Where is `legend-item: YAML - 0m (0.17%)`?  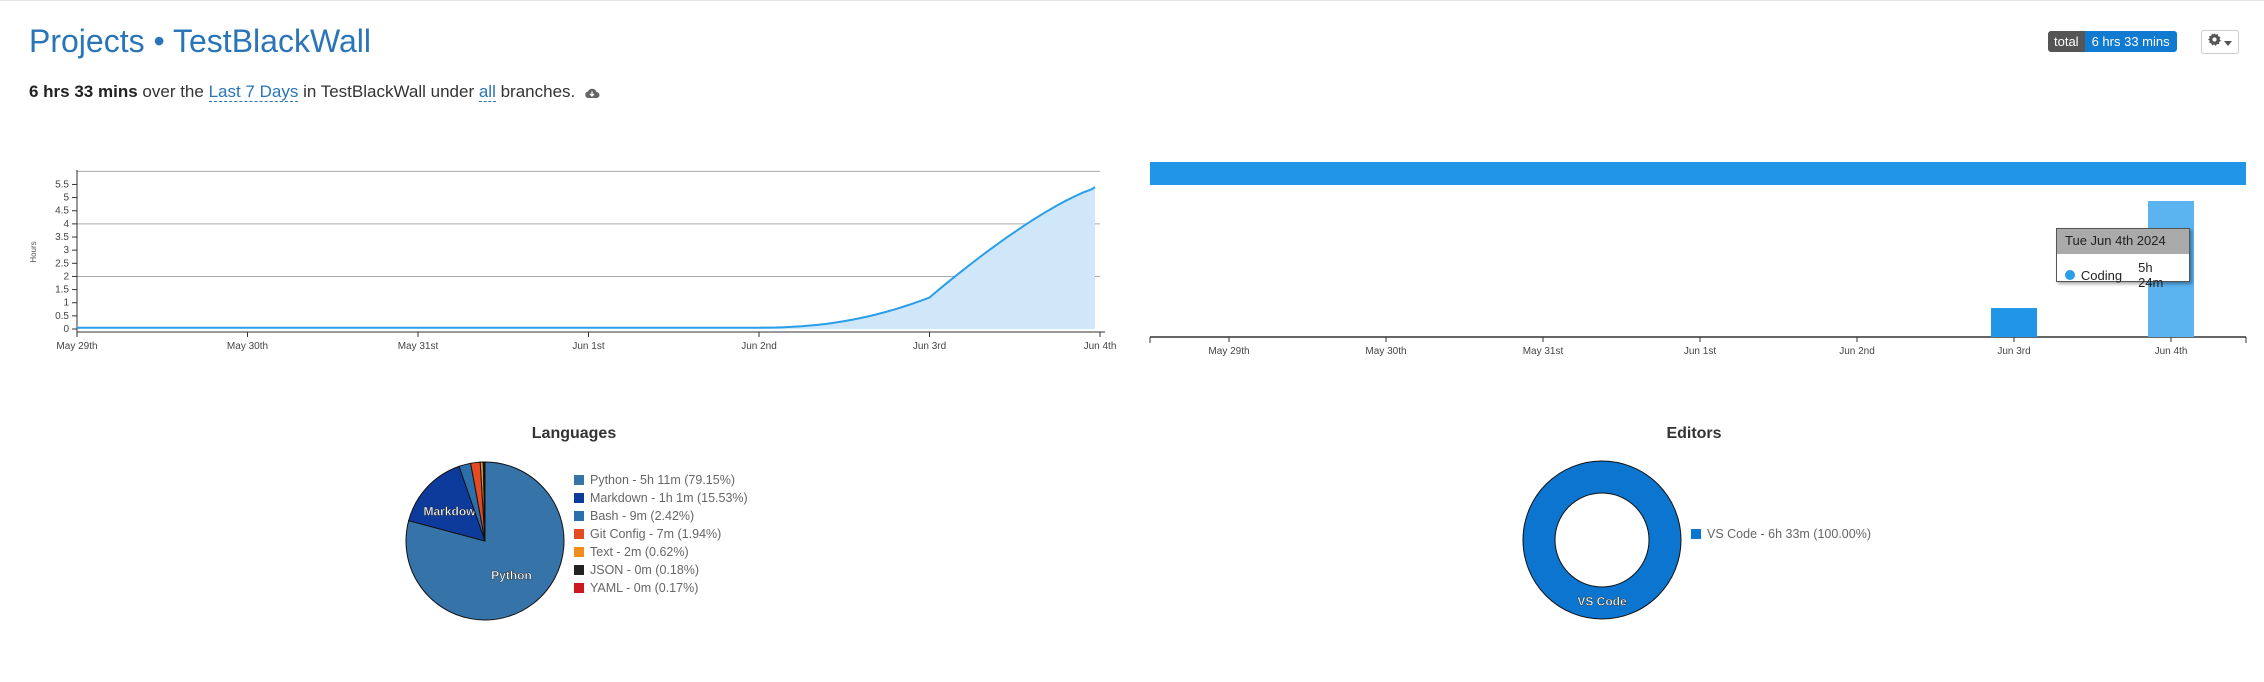
legend-item: YAML - 0m (0.17%) is located at coordinates (661, 588).